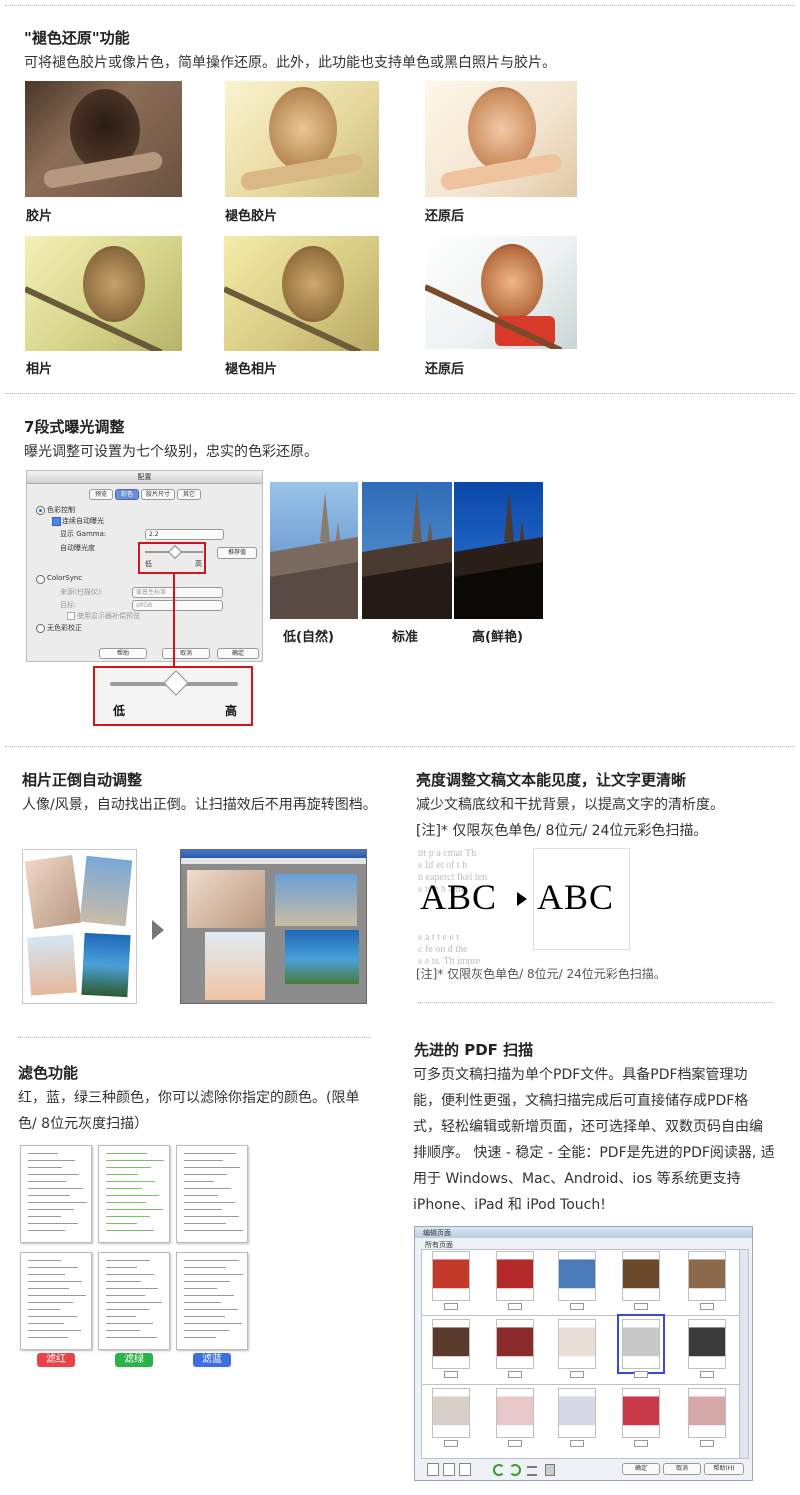 Image resolution: width=800 pixels, height=1495 pixels. Describe the element at coordinates (515, 1470) in the screenshot. I see `rotate-right-icon` at that location.